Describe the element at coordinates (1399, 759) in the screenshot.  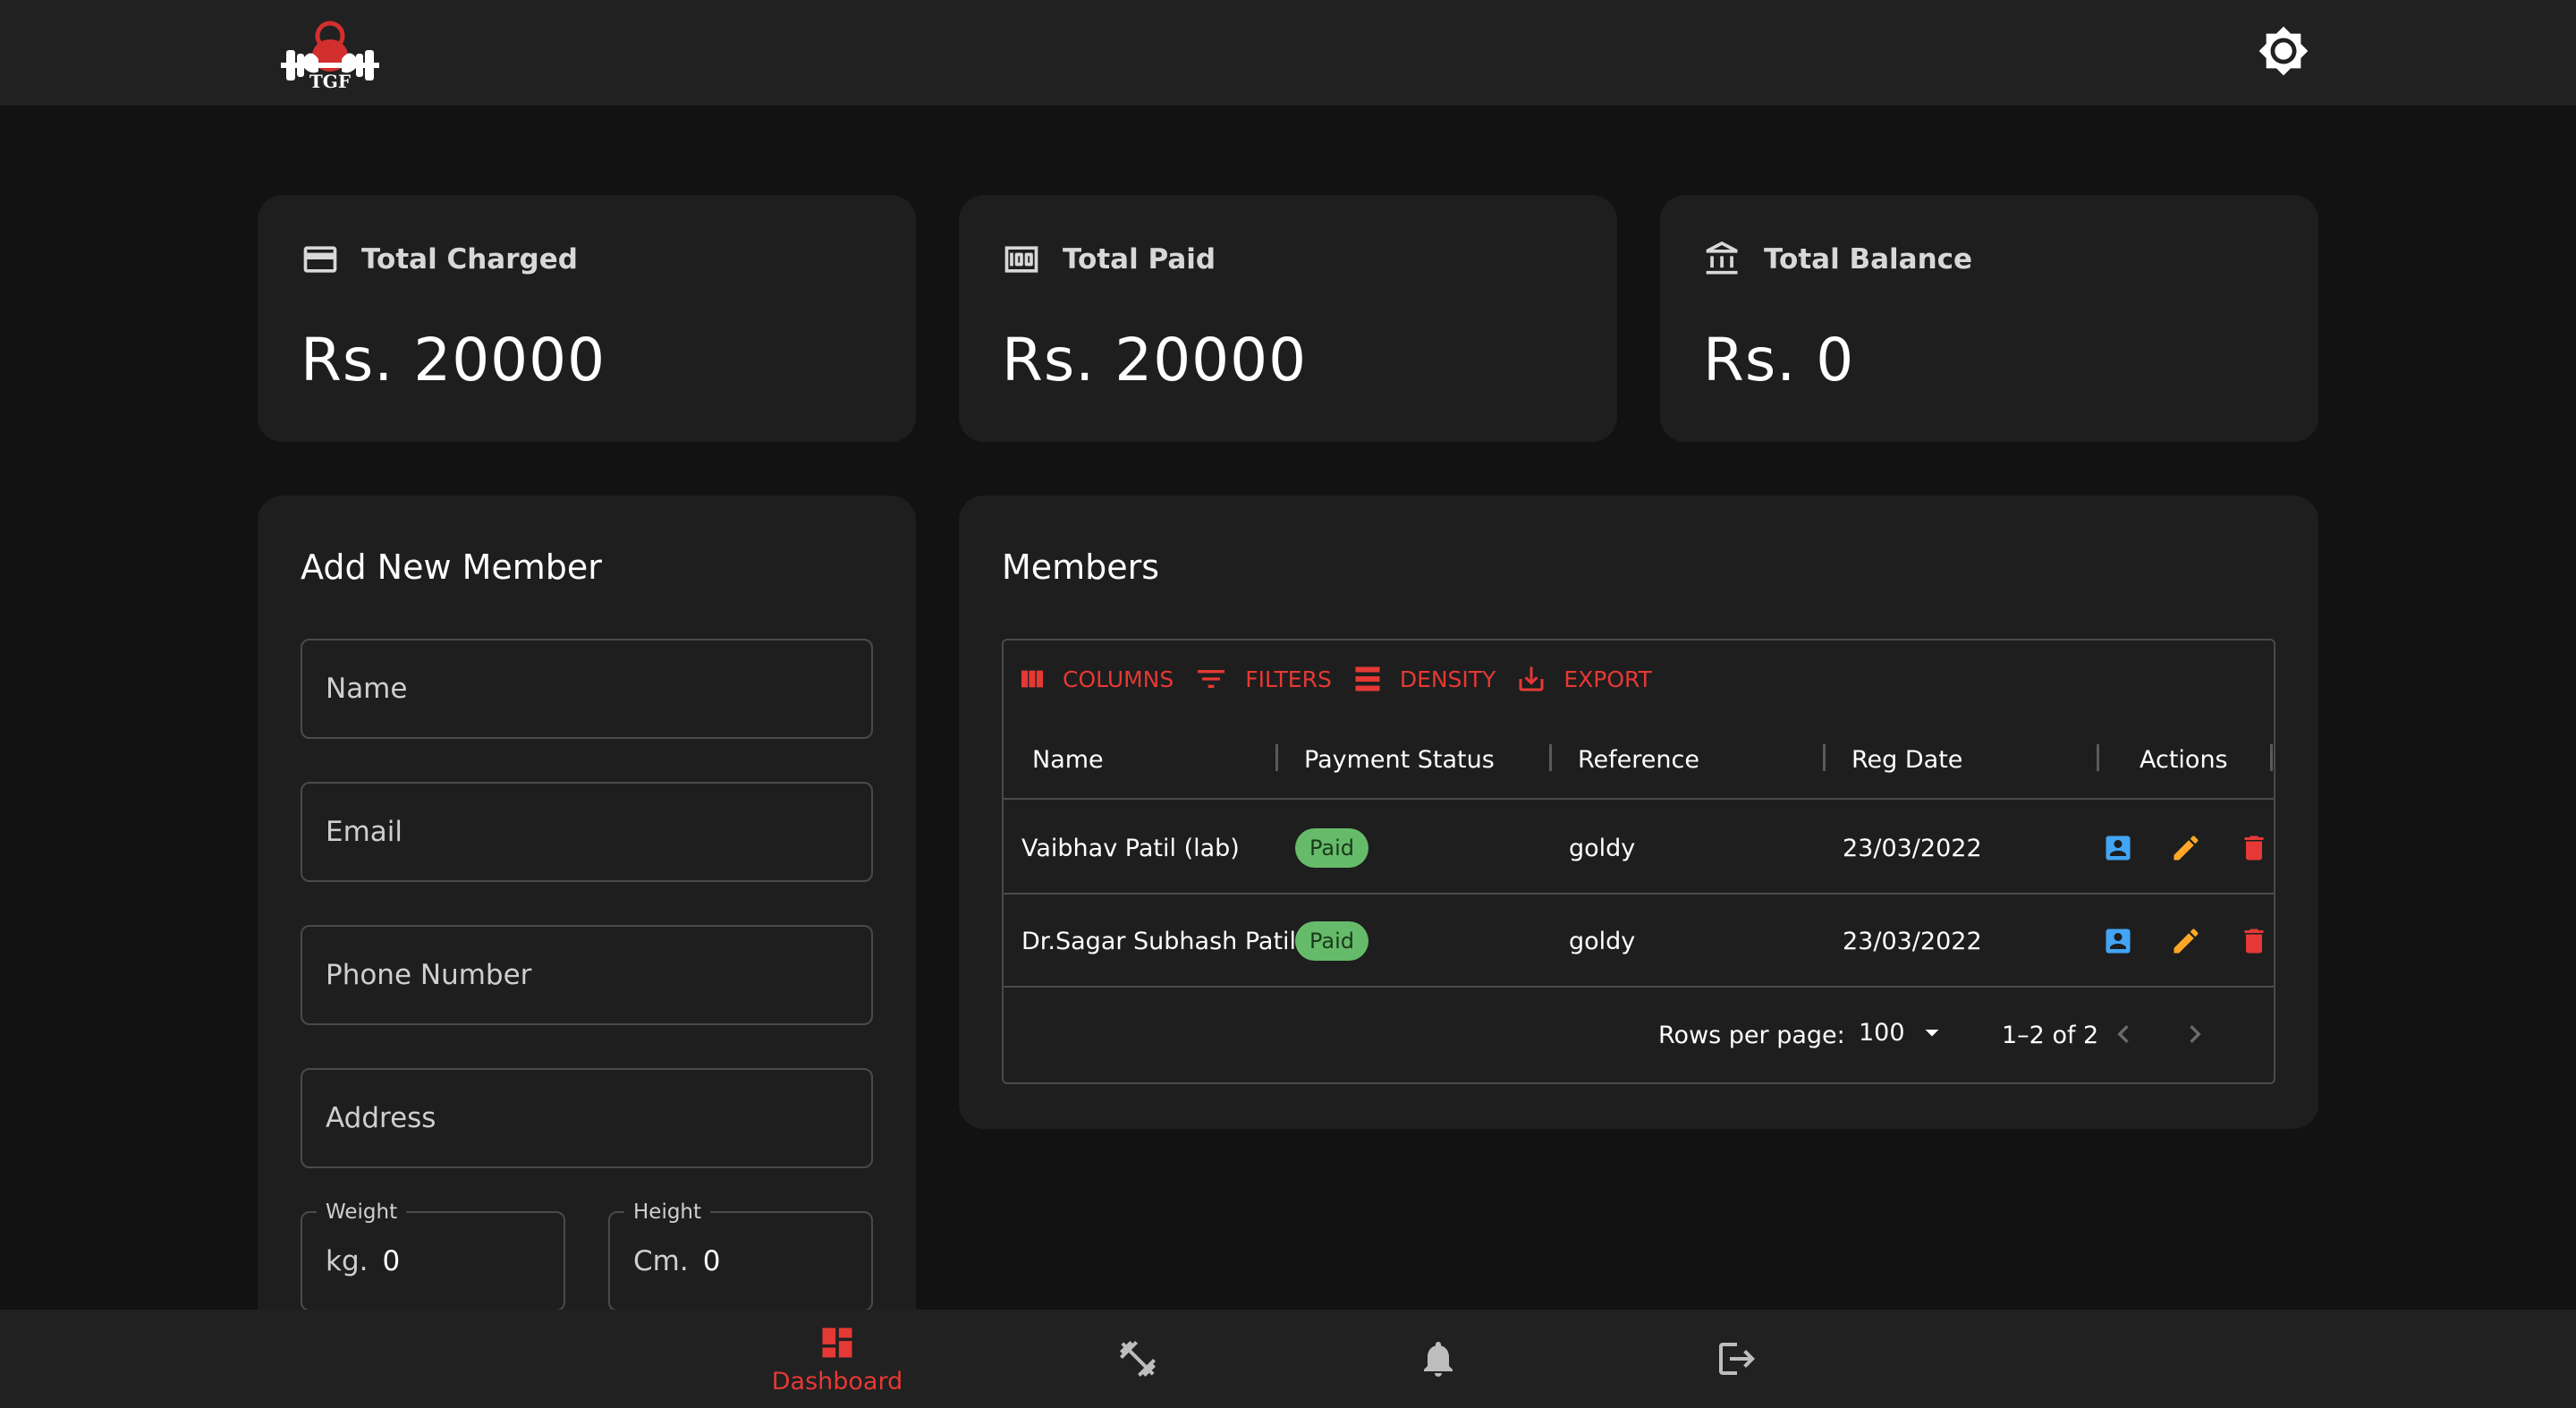
I see `column-header-payment-status: Payment Status` at that location.